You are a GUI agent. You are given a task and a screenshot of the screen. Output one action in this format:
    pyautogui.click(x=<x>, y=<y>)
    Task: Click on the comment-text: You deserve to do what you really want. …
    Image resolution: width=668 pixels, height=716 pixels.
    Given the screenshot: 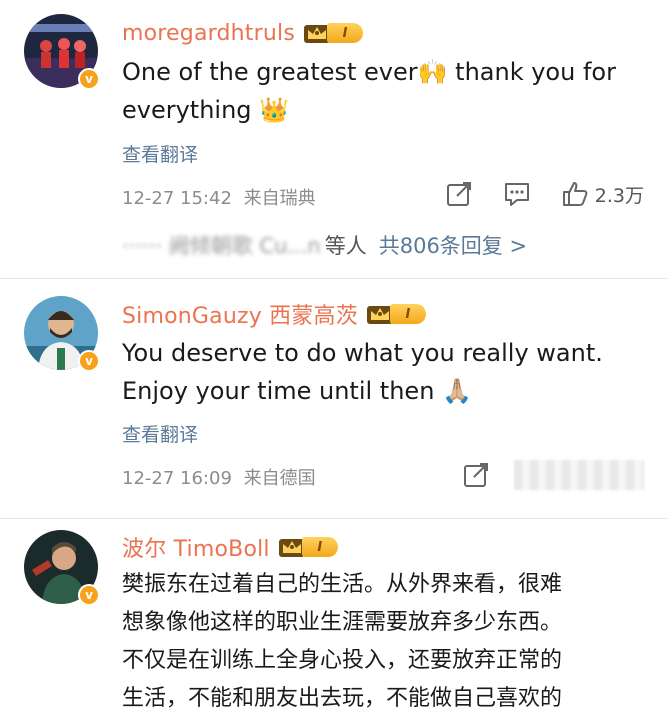 What is the action you would take?
    pyautogui.click(x=387, y=372)
    